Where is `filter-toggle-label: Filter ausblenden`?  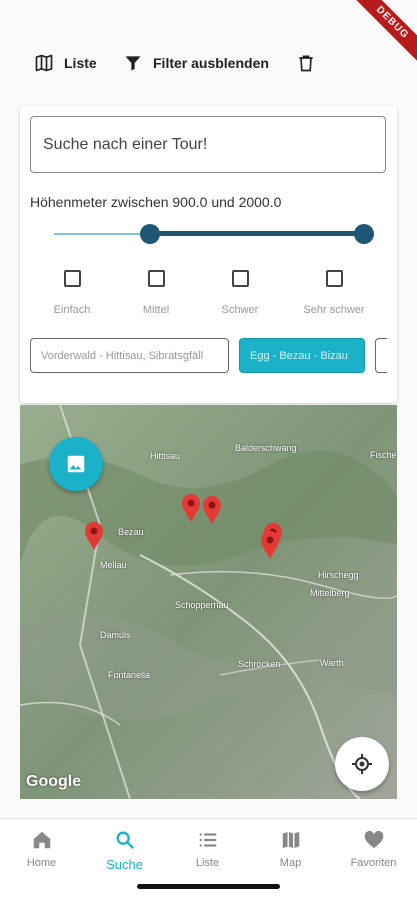 filter-toggle-label: Filter ausblenden is located at coordinates (211, 63).